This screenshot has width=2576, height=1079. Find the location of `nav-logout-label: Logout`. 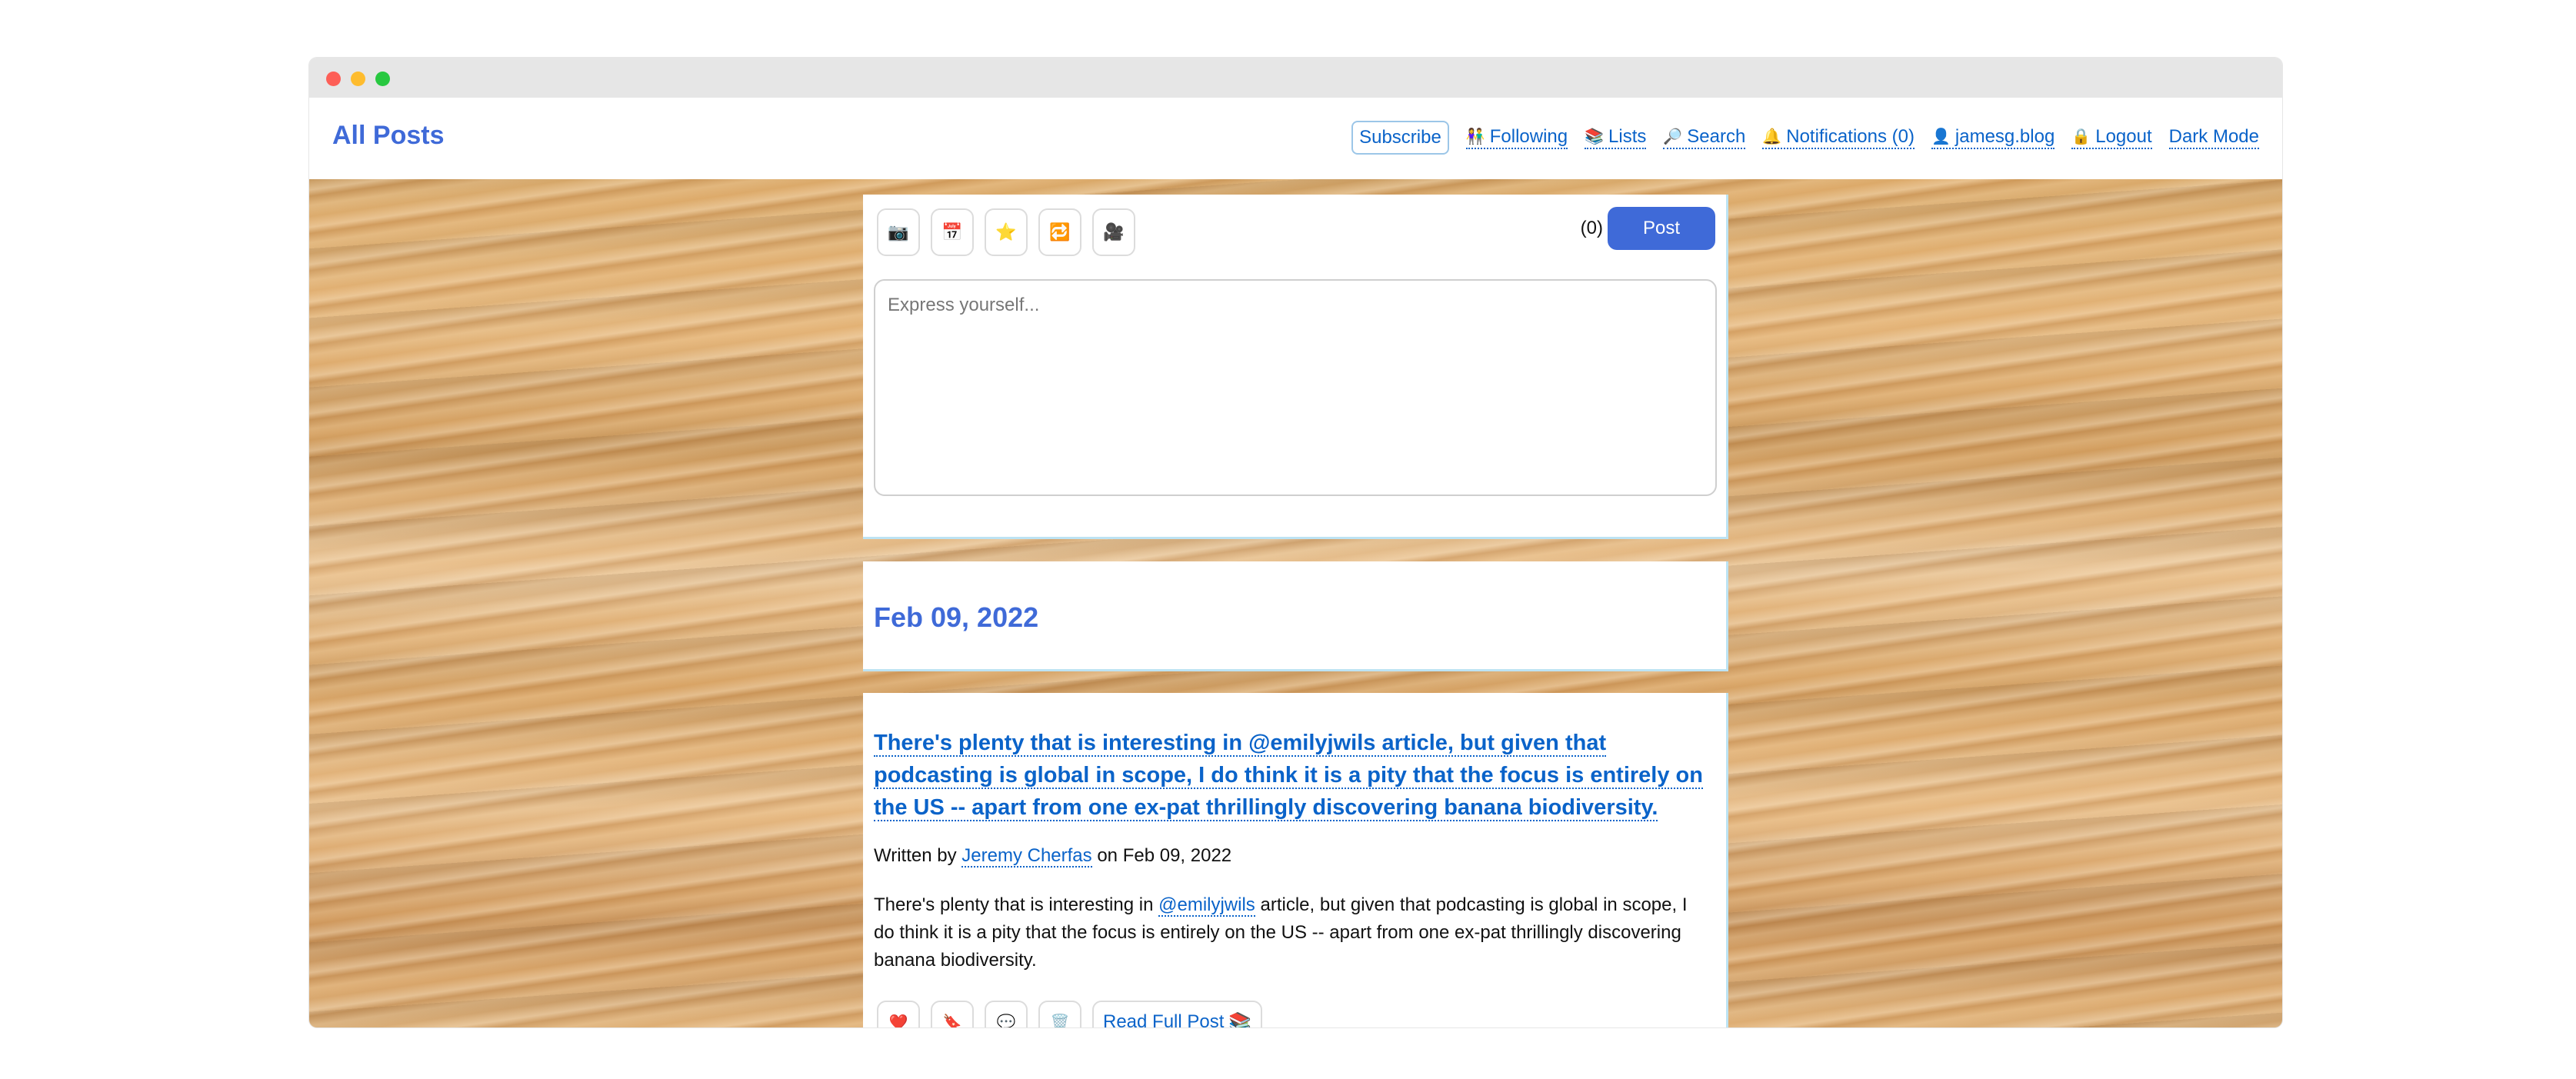

nav-logout-label: Logout is located at coordinates (2123, 136).